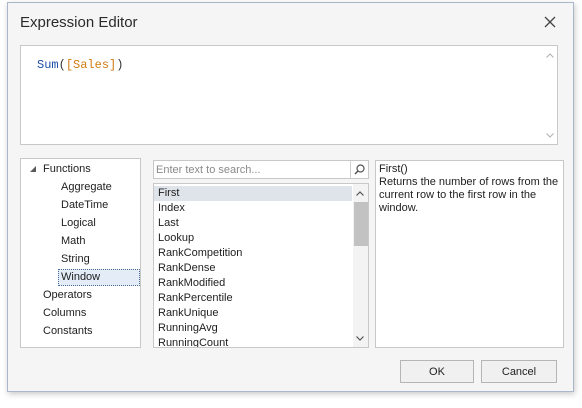  Describe the element at coordinates (550, 95) in the screenshot. I see `editor-scrollbar` at that location.